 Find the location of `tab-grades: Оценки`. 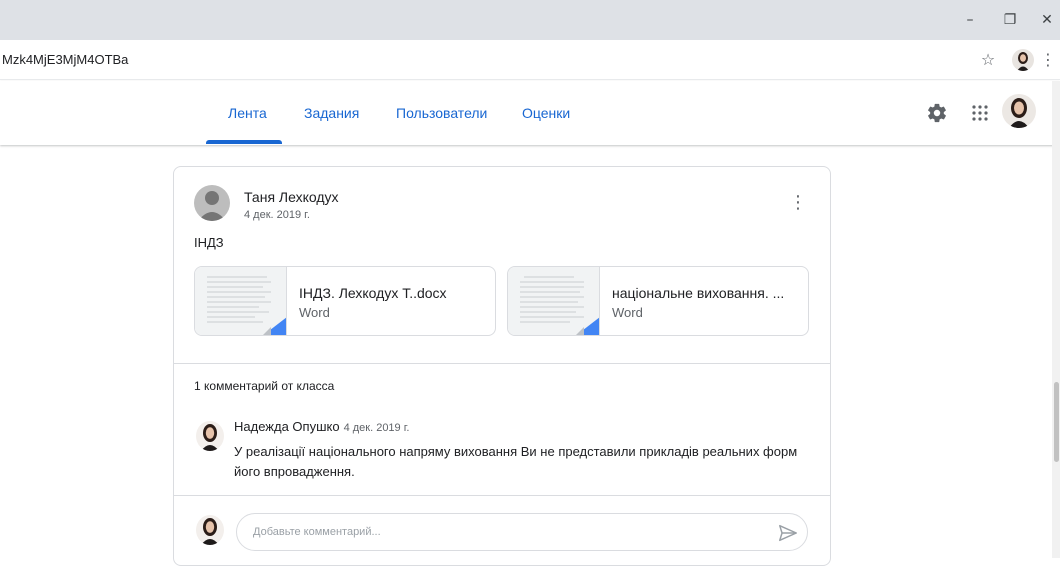

tab-grades: Оценки is located at coordinates (546, 113).